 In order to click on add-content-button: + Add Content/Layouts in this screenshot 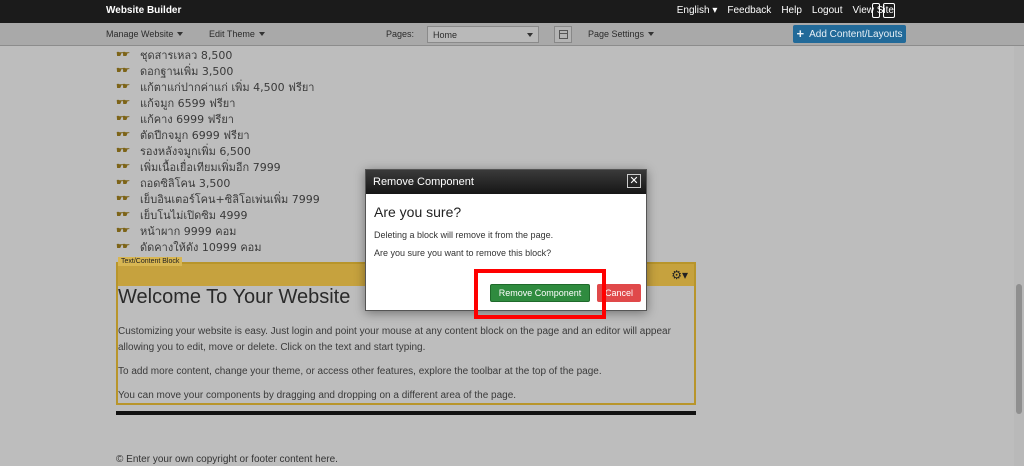, I will do `click(849, 34)`.